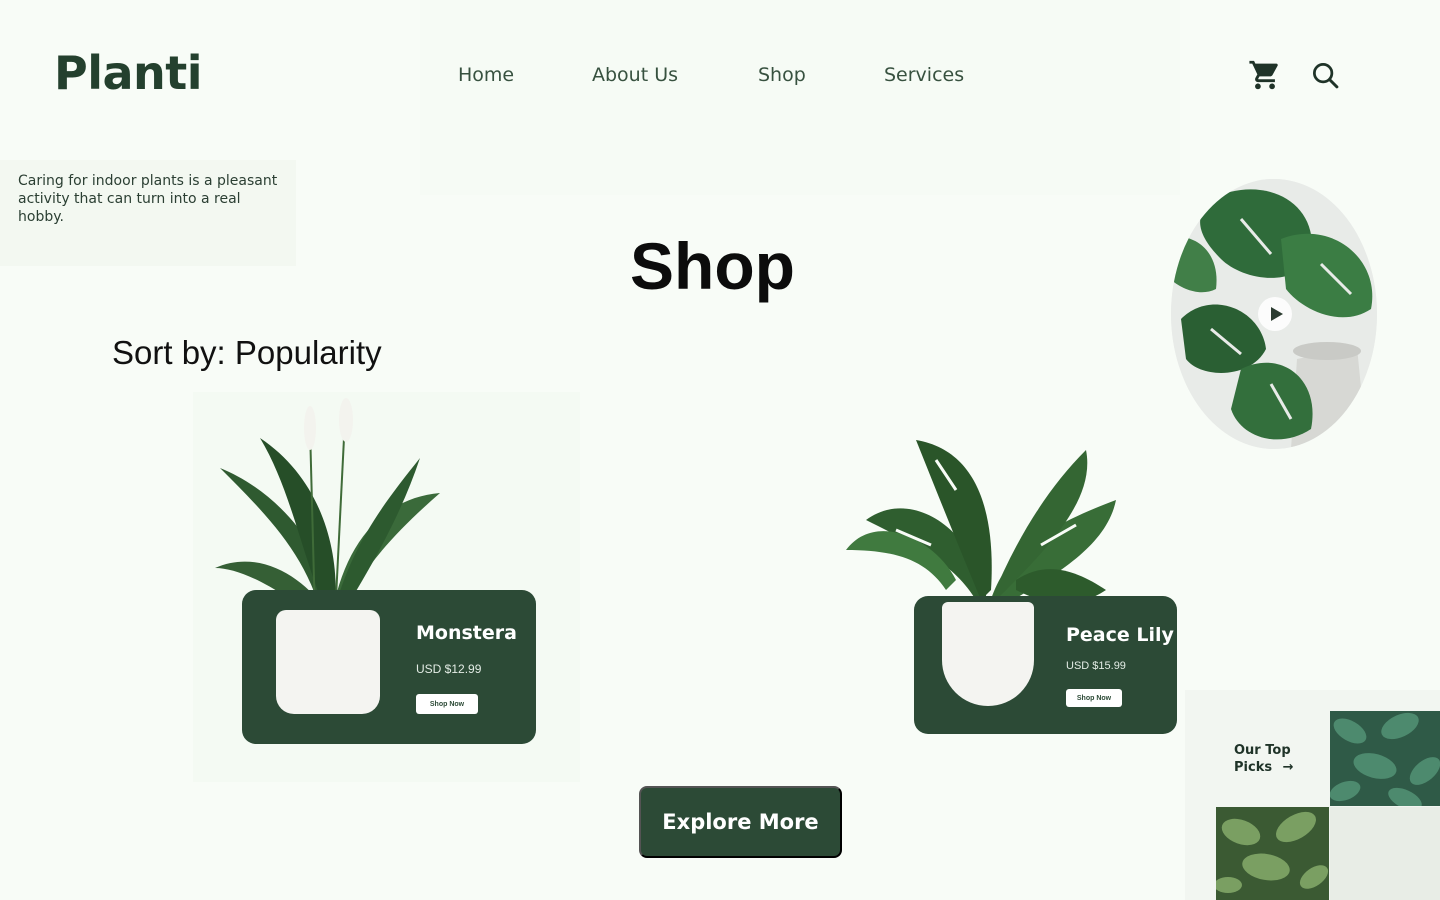 This screenshot has width=1440, height=900. I want to click on product-name: Monstera, so click(466, 633).